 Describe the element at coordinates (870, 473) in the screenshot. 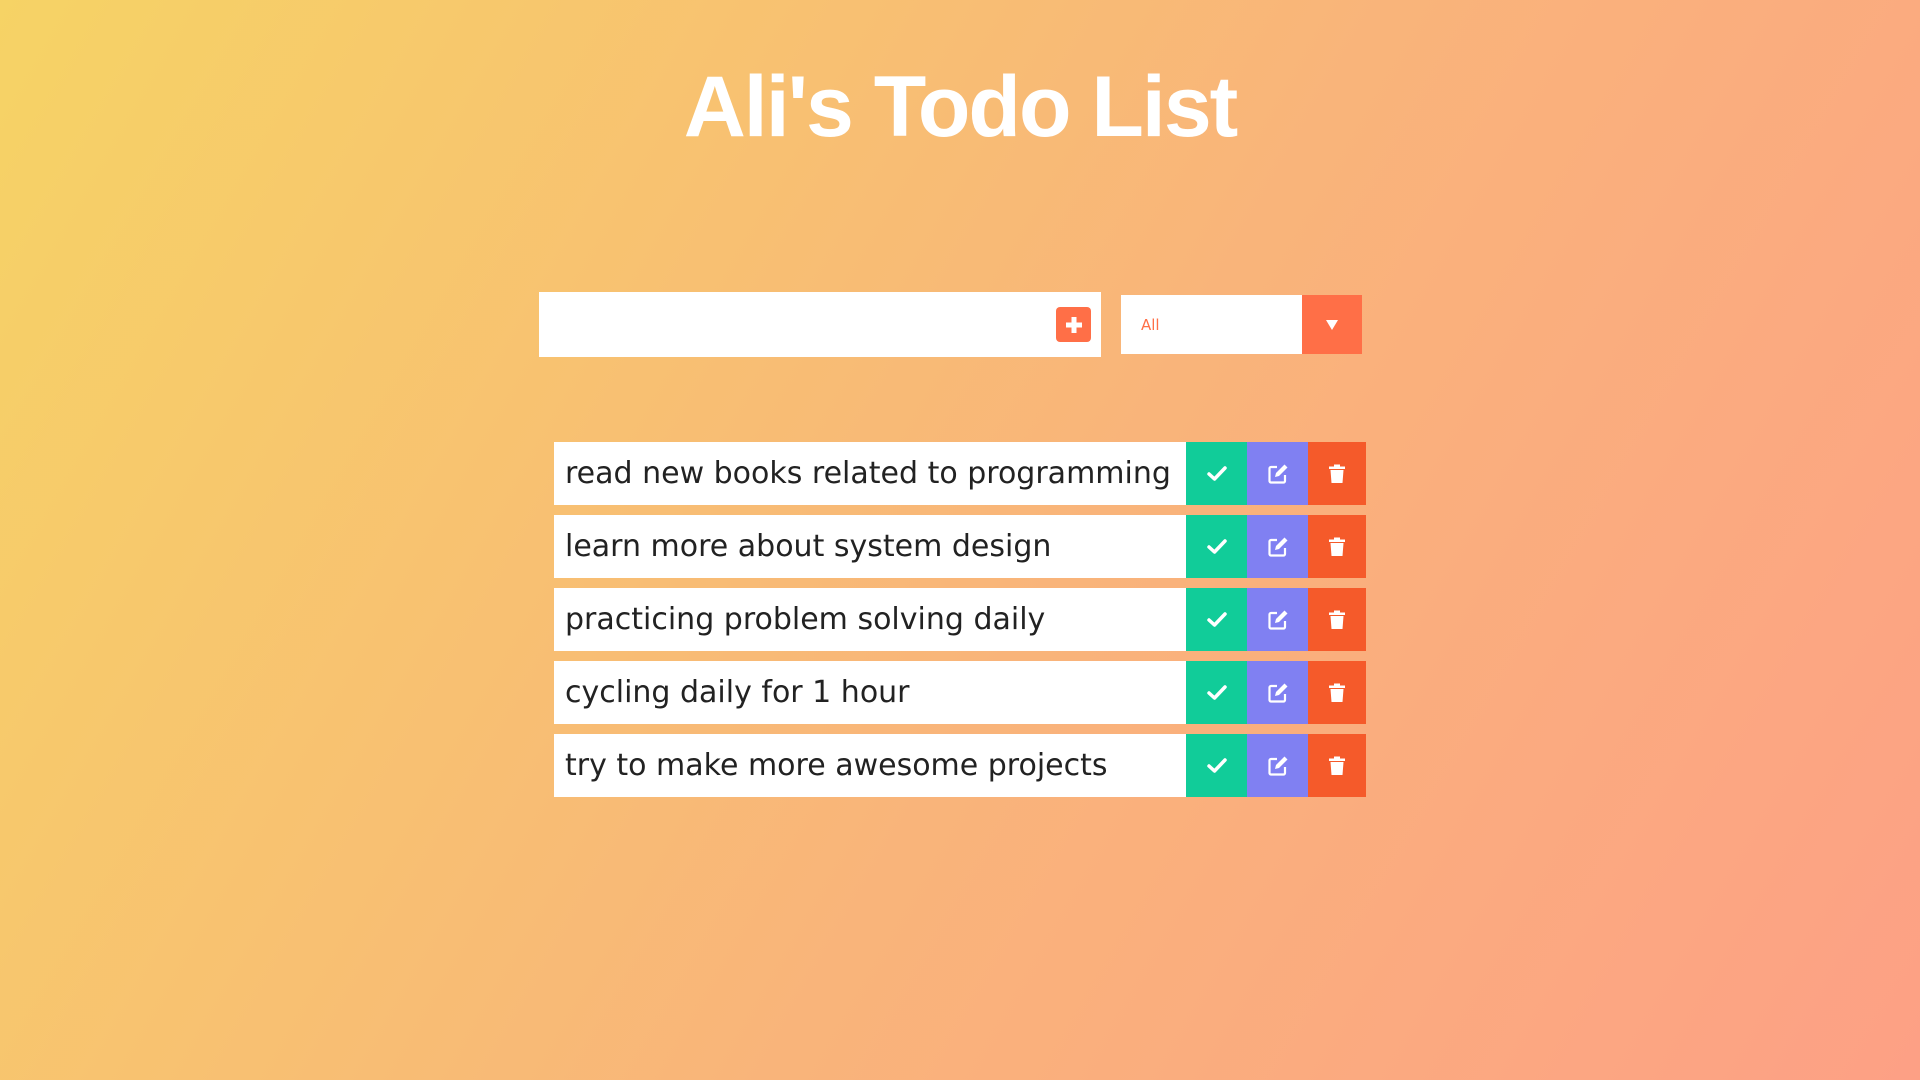

I see `todo-text: read new books related to programming` at that location.